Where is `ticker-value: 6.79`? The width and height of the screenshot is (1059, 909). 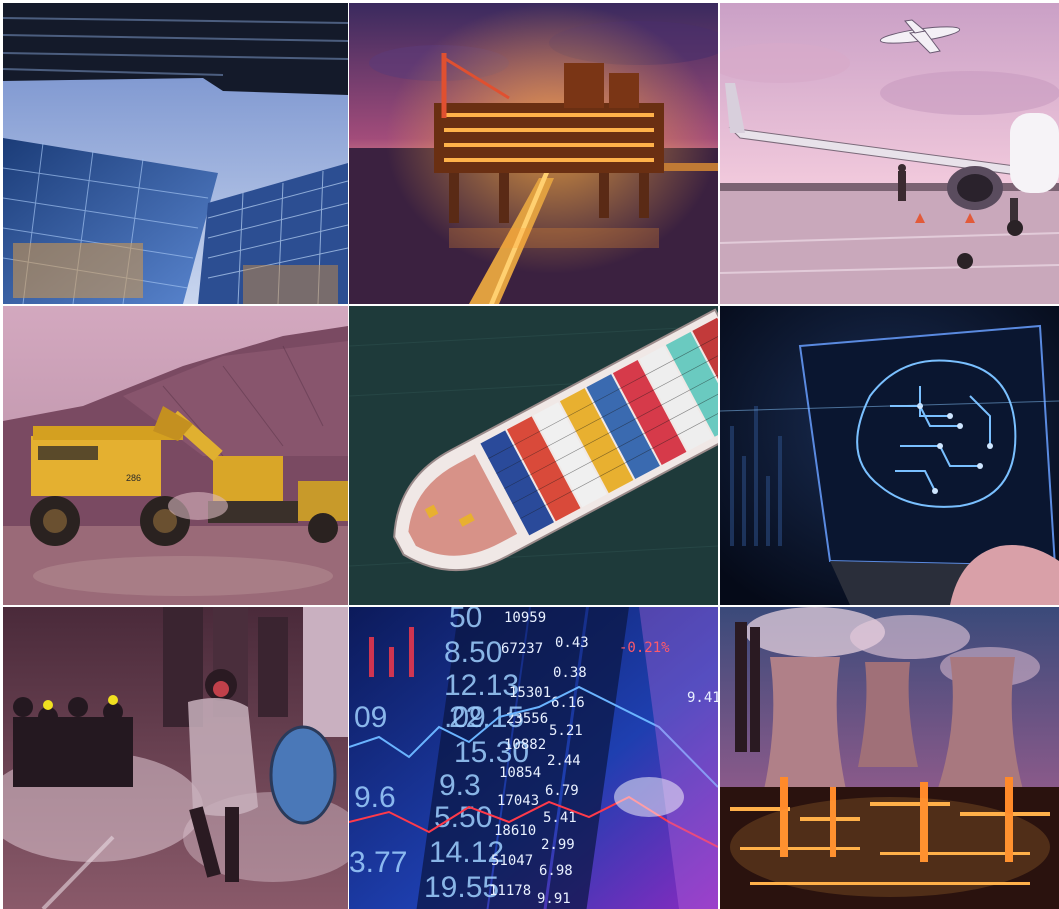 ticker-value: 6.79 is located at coordinates (562, 791).